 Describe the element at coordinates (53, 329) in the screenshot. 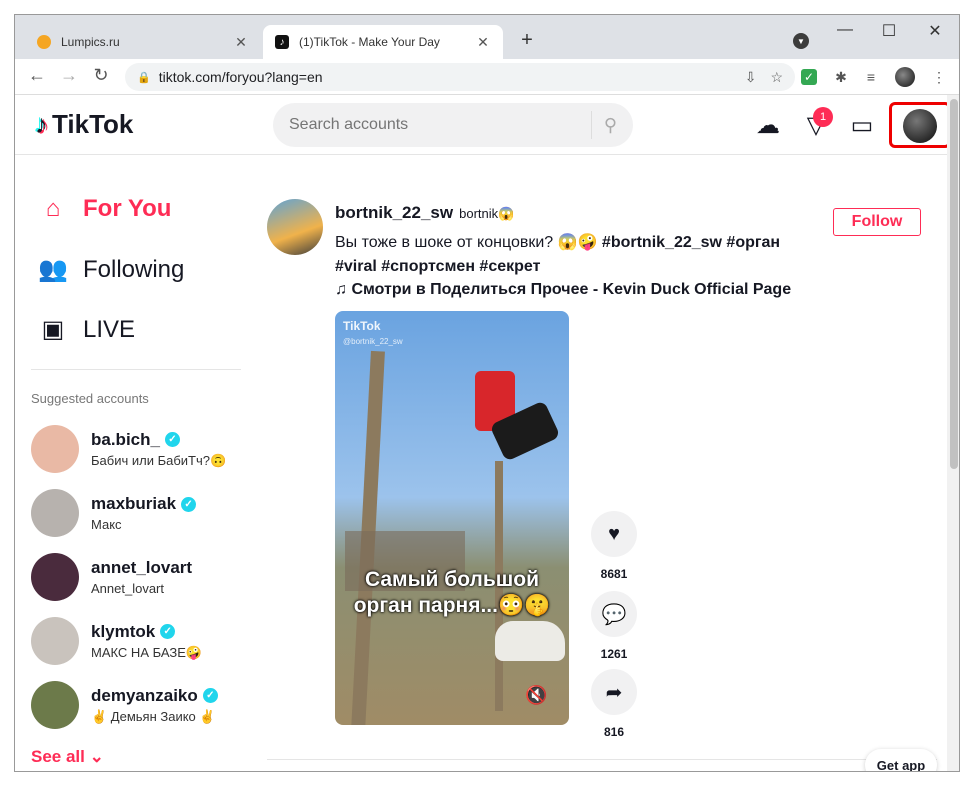

I see `live-icon: ▣` at that location.